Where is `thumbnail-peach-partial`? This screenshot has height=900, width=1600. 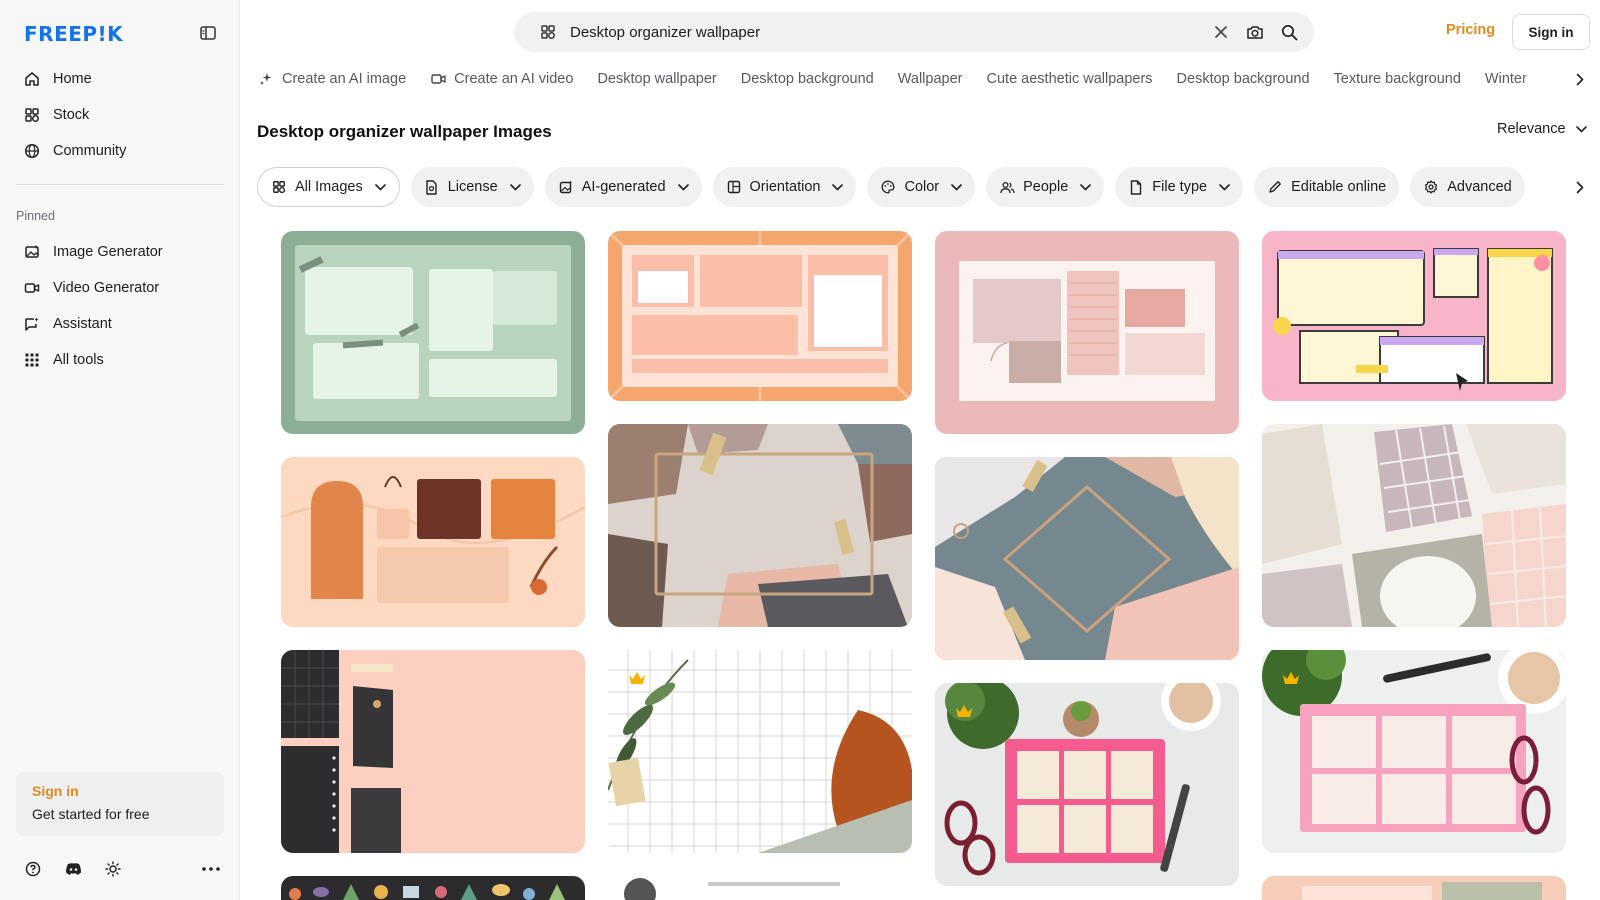
thumbnail-peach-partial is located at coordinates (1414, 888).